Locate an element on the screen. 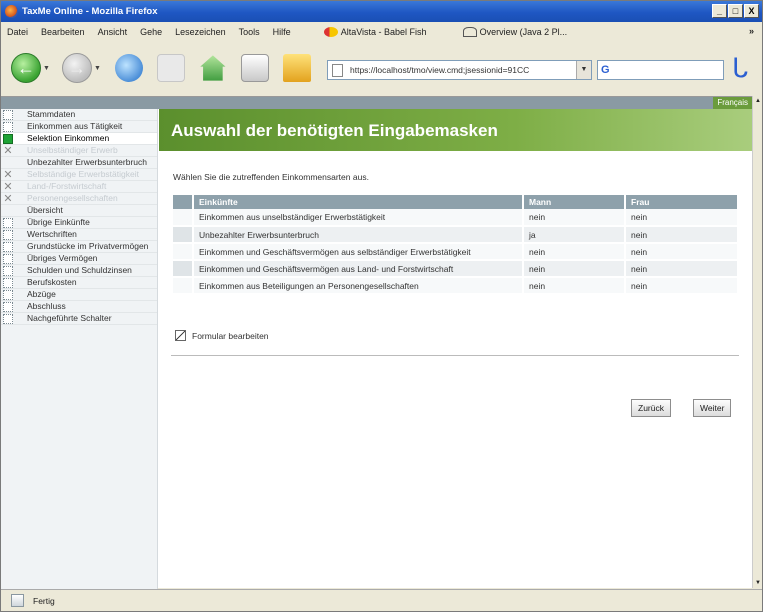 The width and height of the screenshot is (763, 612). sidebar-item-uebriges-vermoegen: Übriges Vermögen is located at coordinates (79, 259).